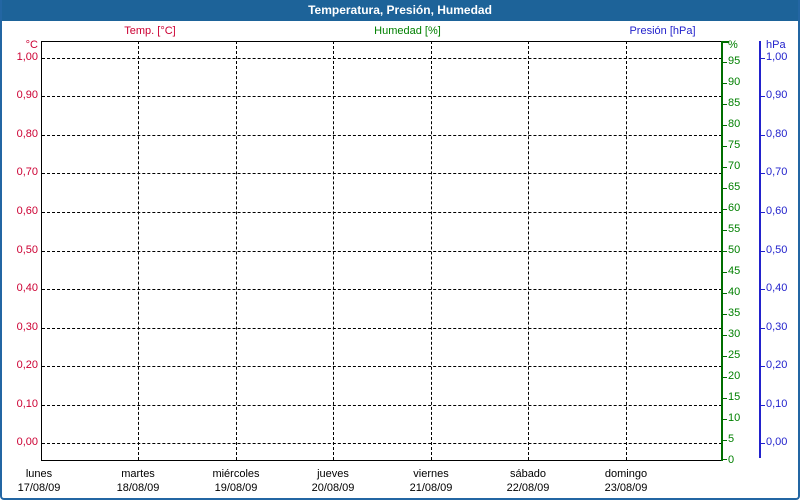  I want to click on legend-temperature: Temp. [°C], so click(150, 31).